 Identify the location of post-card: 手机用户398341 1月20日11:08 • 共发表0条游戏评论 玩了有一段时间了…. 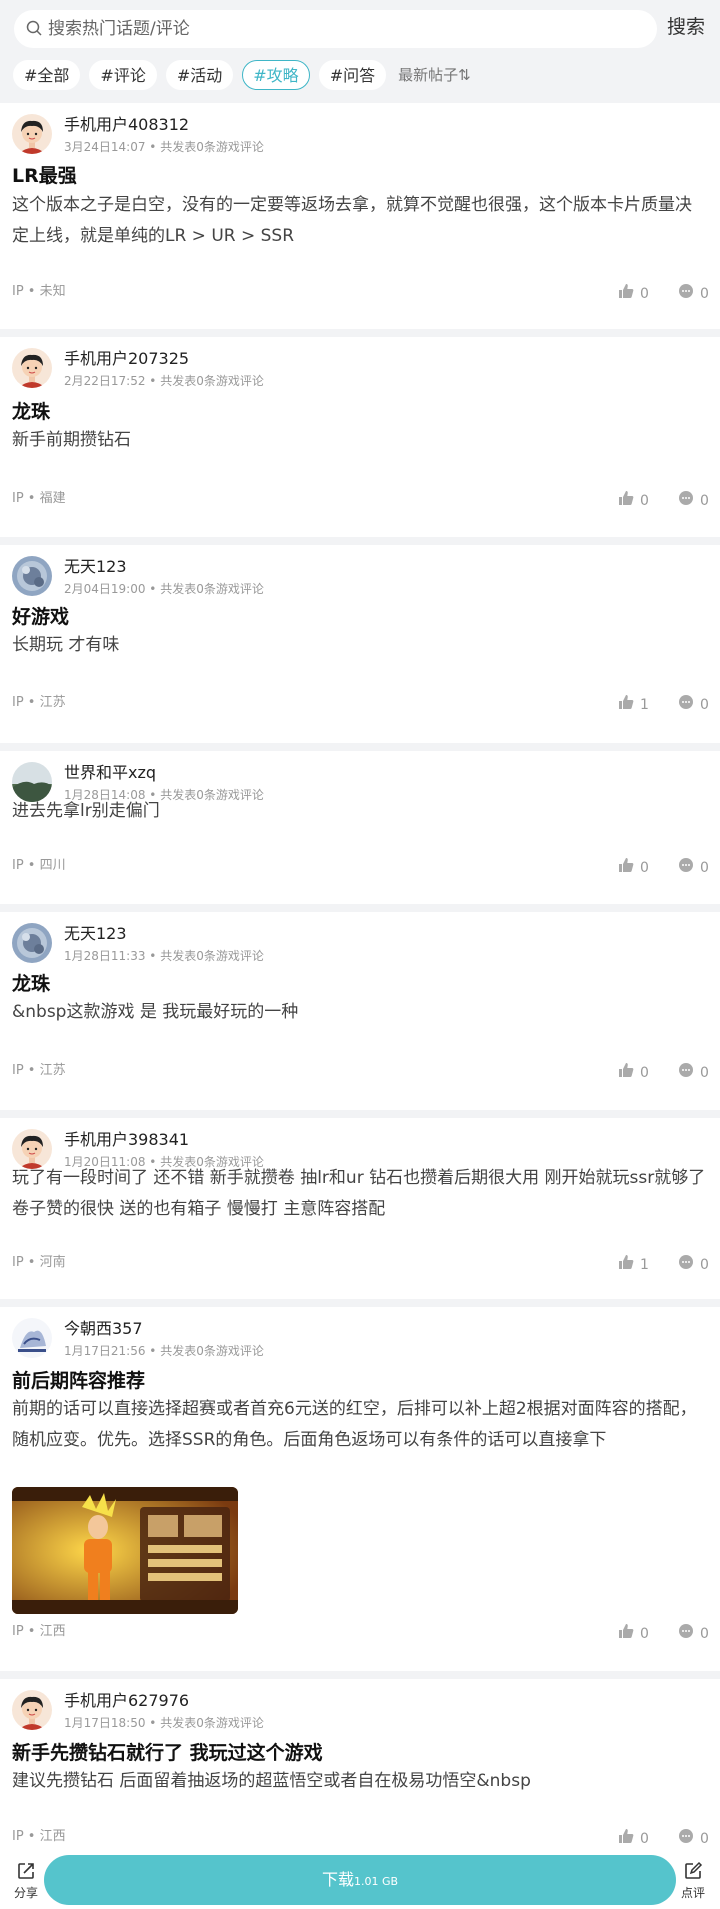
(360, 1208).